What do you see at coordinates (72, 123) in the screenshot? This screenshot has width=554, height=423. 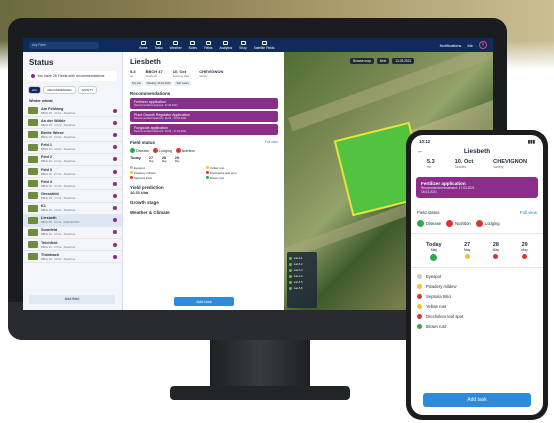 I see `field-row: An der Wühle BBCH 29 · 3.2 ha · Slowshow` at bounding box center [72, 123].